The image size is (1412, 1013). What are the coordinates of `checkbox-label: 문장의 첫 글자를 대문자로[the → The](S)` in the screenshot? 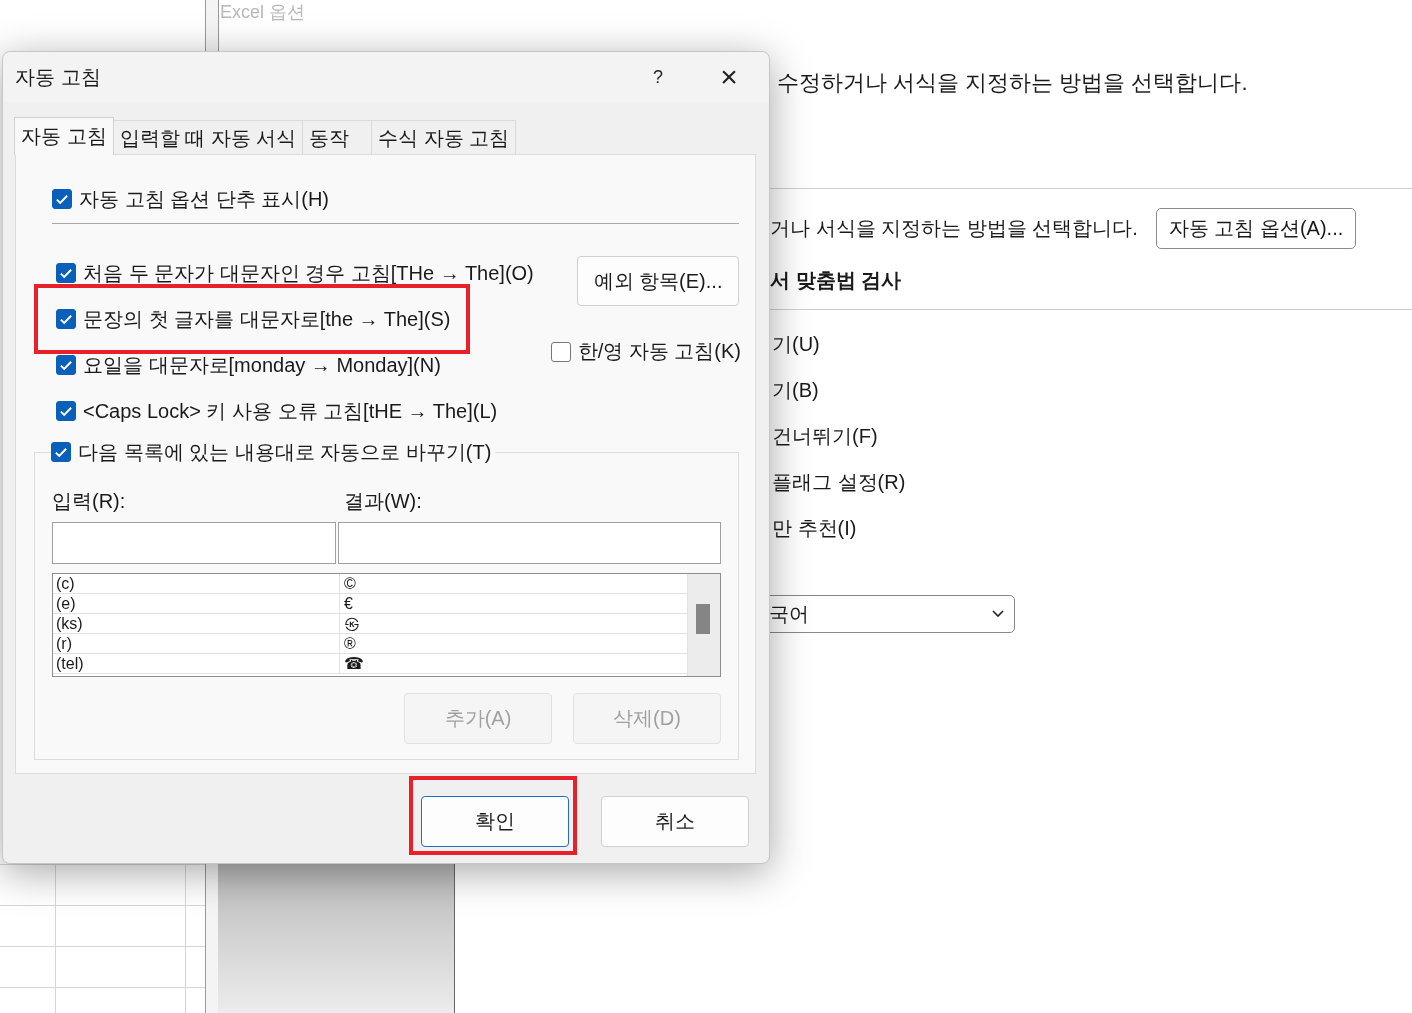 It's located at (267, 319).